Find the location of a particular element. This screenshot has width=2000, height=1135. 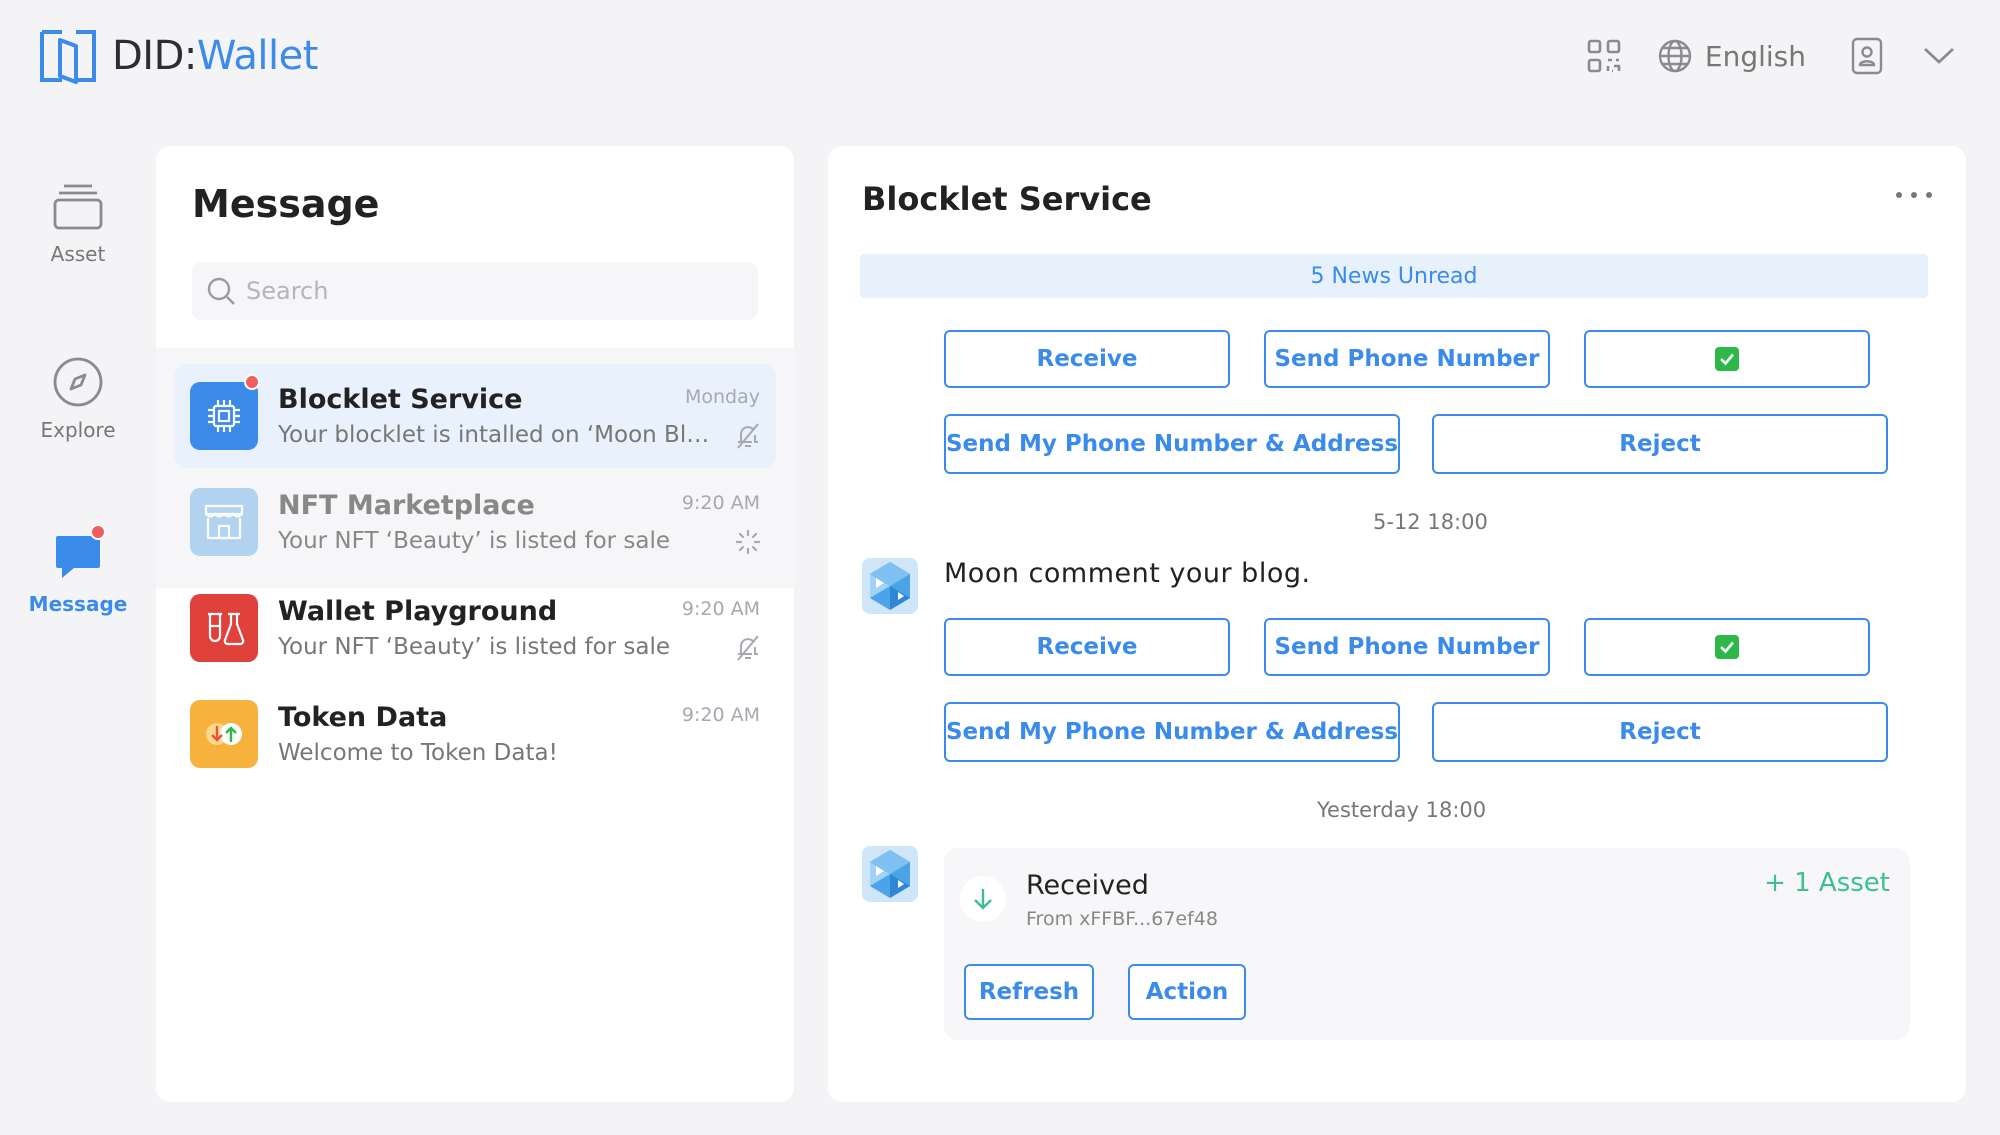

nav-asset: Asset is located at coordinates (78, 224).